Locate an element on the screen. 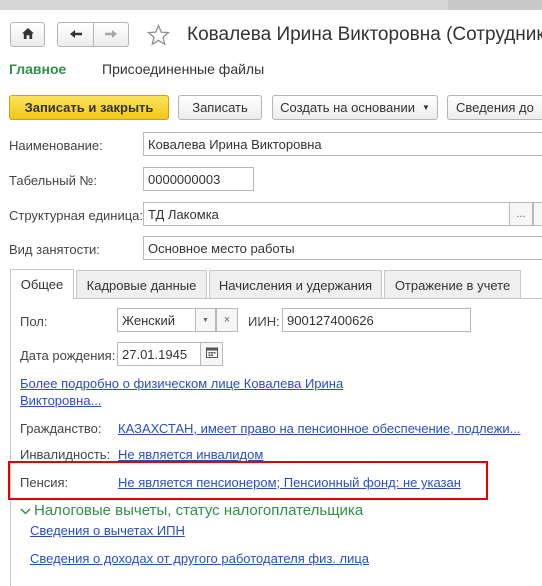 The width and height of the screenshot is (542, 586). birth-date-field: 27.01.1945 is located at coordinates (159, 354).